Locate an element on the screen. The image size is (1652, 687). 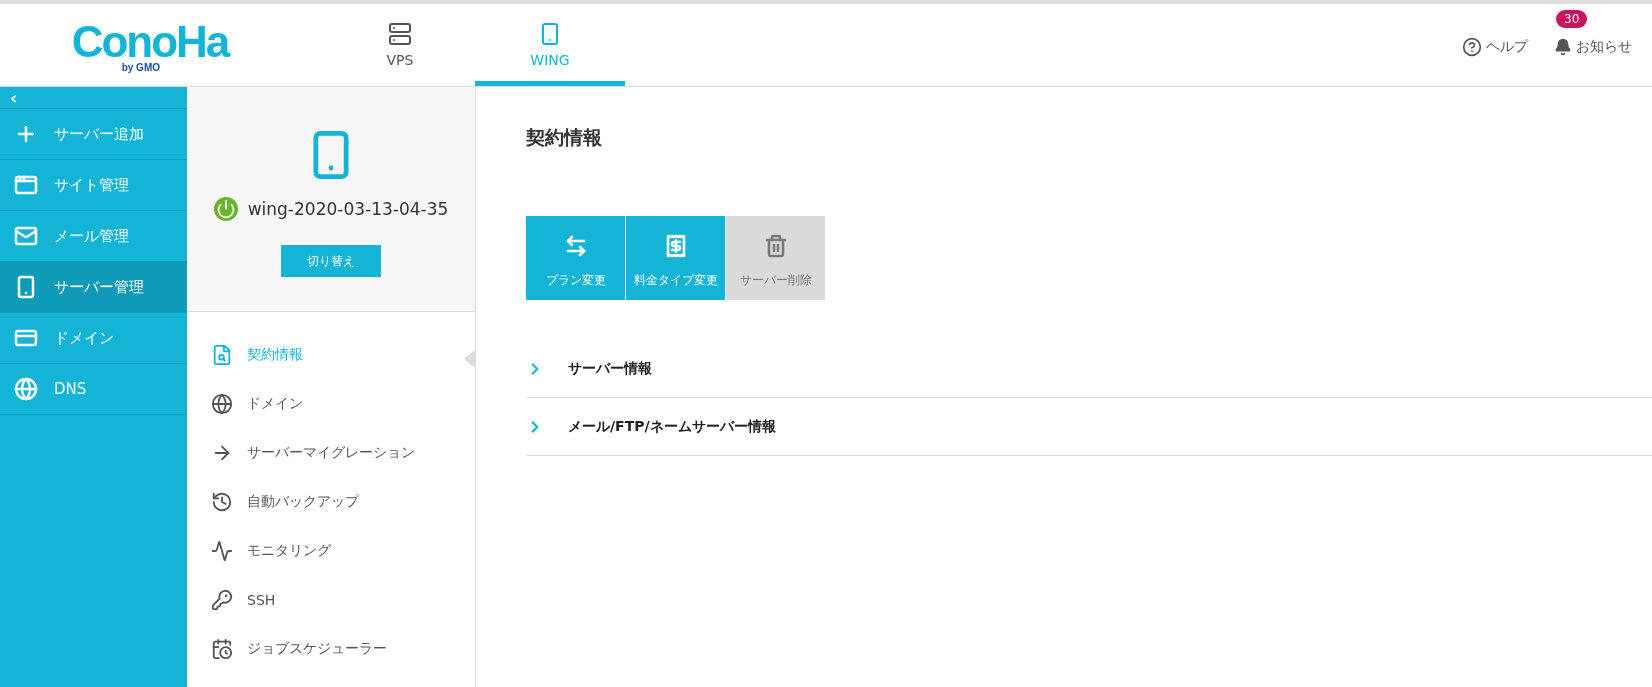
submenu-item: サーバーマイグレーション is located at coordinates (331, 452).